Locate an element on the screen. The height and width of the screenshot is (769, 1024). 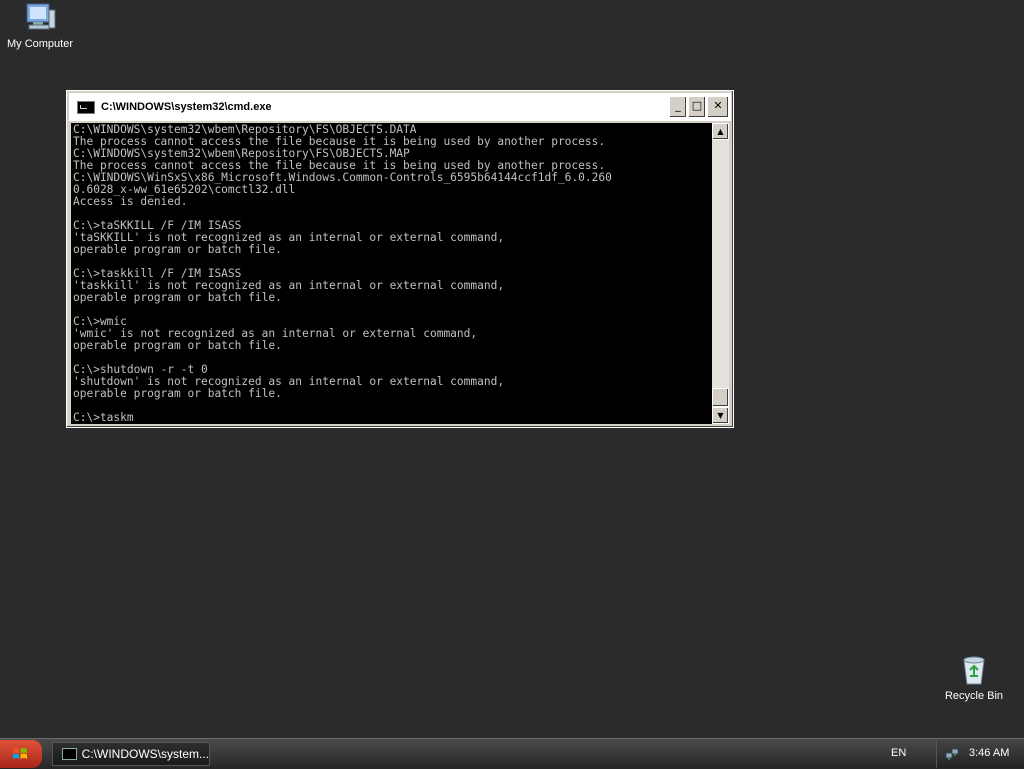
maximize-button: □ is located at coordinates (697, 107).